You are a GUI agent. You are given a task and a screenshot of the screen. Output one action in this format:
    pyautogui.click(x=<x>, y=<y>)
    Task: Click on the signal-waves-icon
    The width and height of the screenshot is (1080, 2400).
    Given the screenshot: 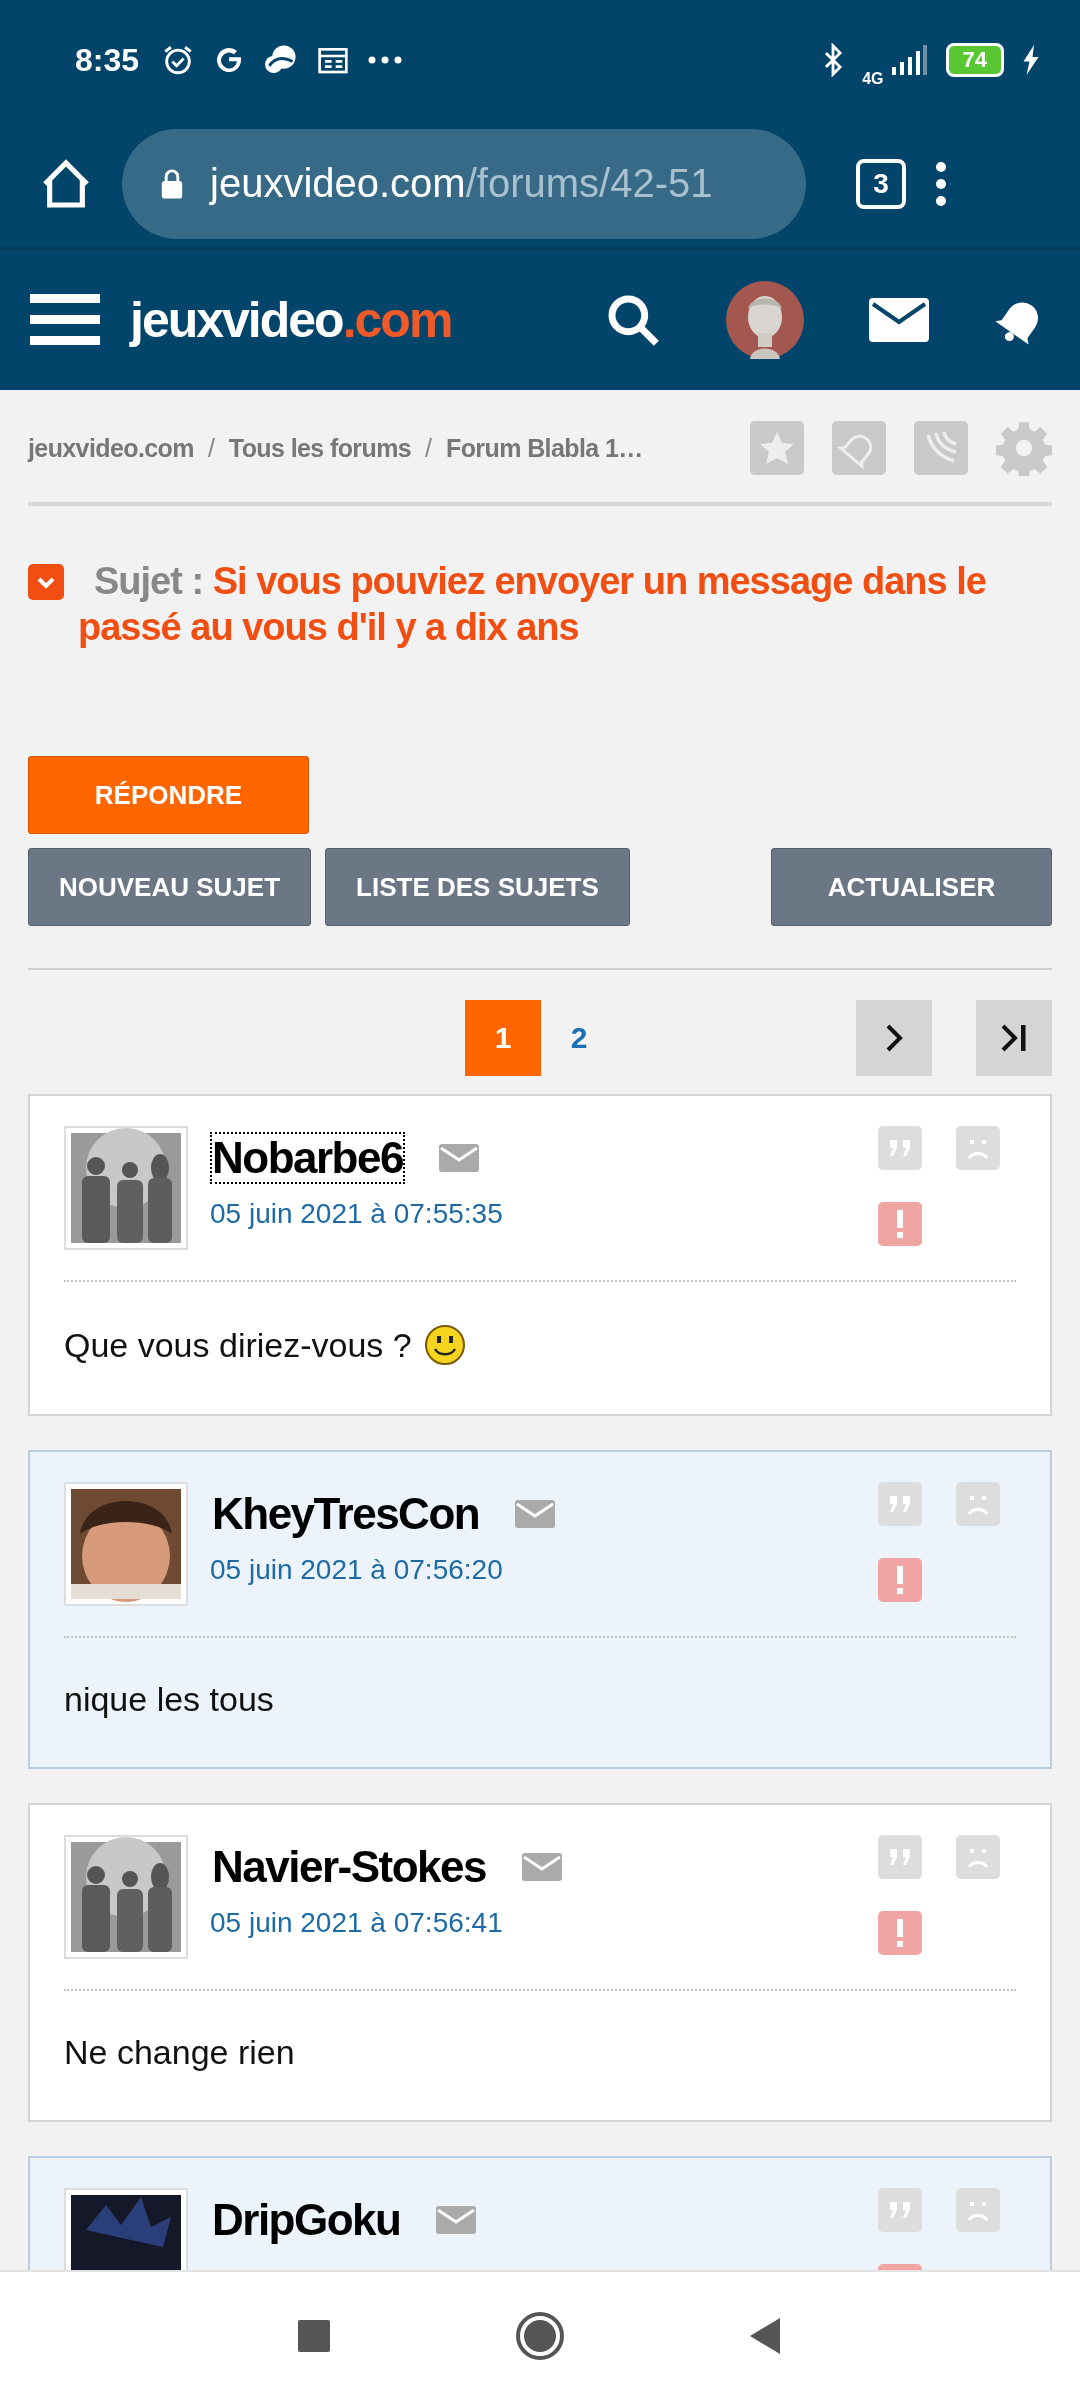 What is the action you would take?
    pyautogui.click(x=941, y=448)
    